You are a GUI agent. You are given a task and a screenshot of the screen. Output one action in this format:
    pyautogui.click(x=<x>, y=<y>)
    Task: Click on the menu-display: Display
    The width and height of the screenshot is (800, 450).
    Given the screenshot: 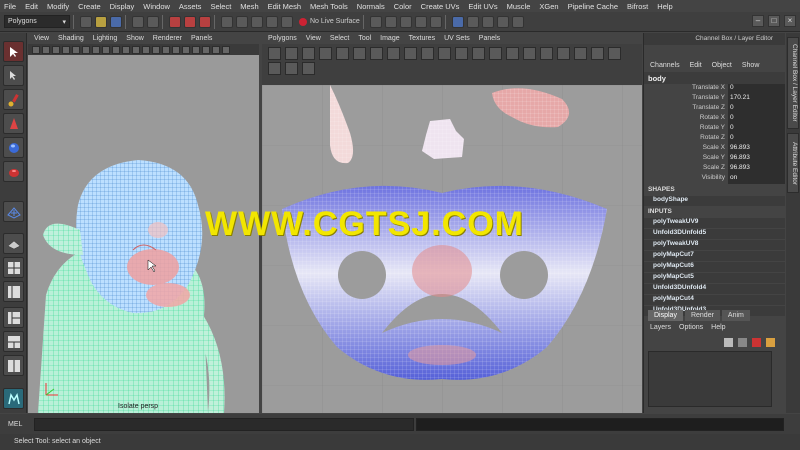 What is the action you would take?
    pyautogui.click(x=122, y=6)
    